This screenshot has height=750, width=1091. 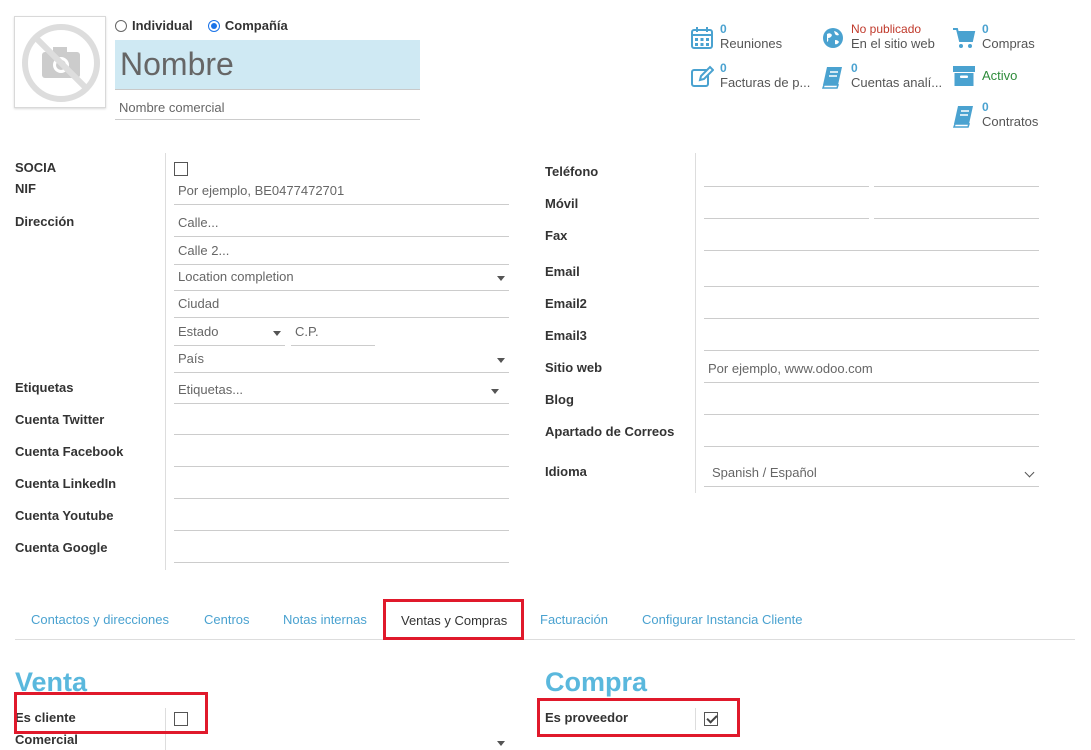 What do you see at coordinates (956, 206) in the screenshot?
I see `mobile-extra-input` at bounding box center [956, 206].